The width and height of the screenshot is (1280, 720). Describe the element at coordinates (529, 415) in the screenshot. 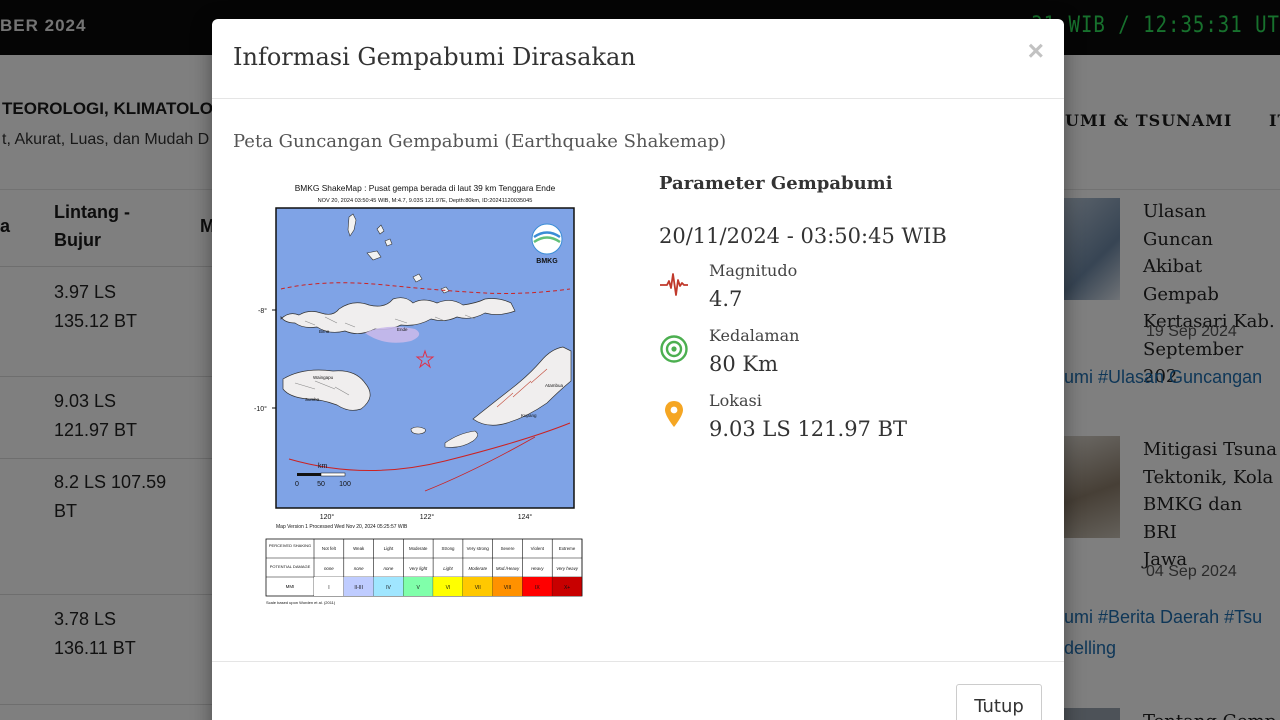

I see `place-label: Kupang` at that location.